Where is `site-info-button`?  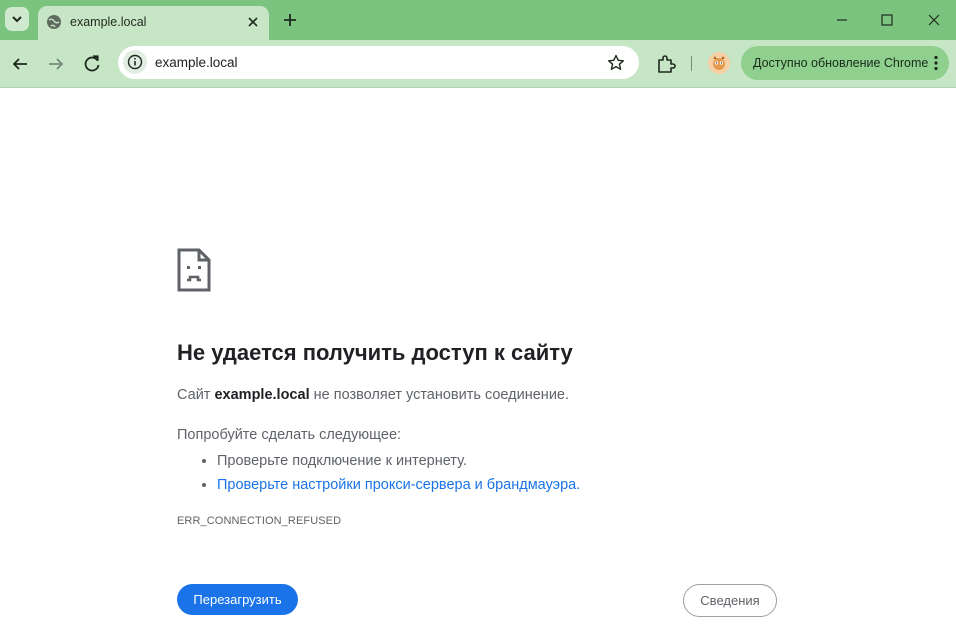 site-info-button is located at coordinates (135, 62).